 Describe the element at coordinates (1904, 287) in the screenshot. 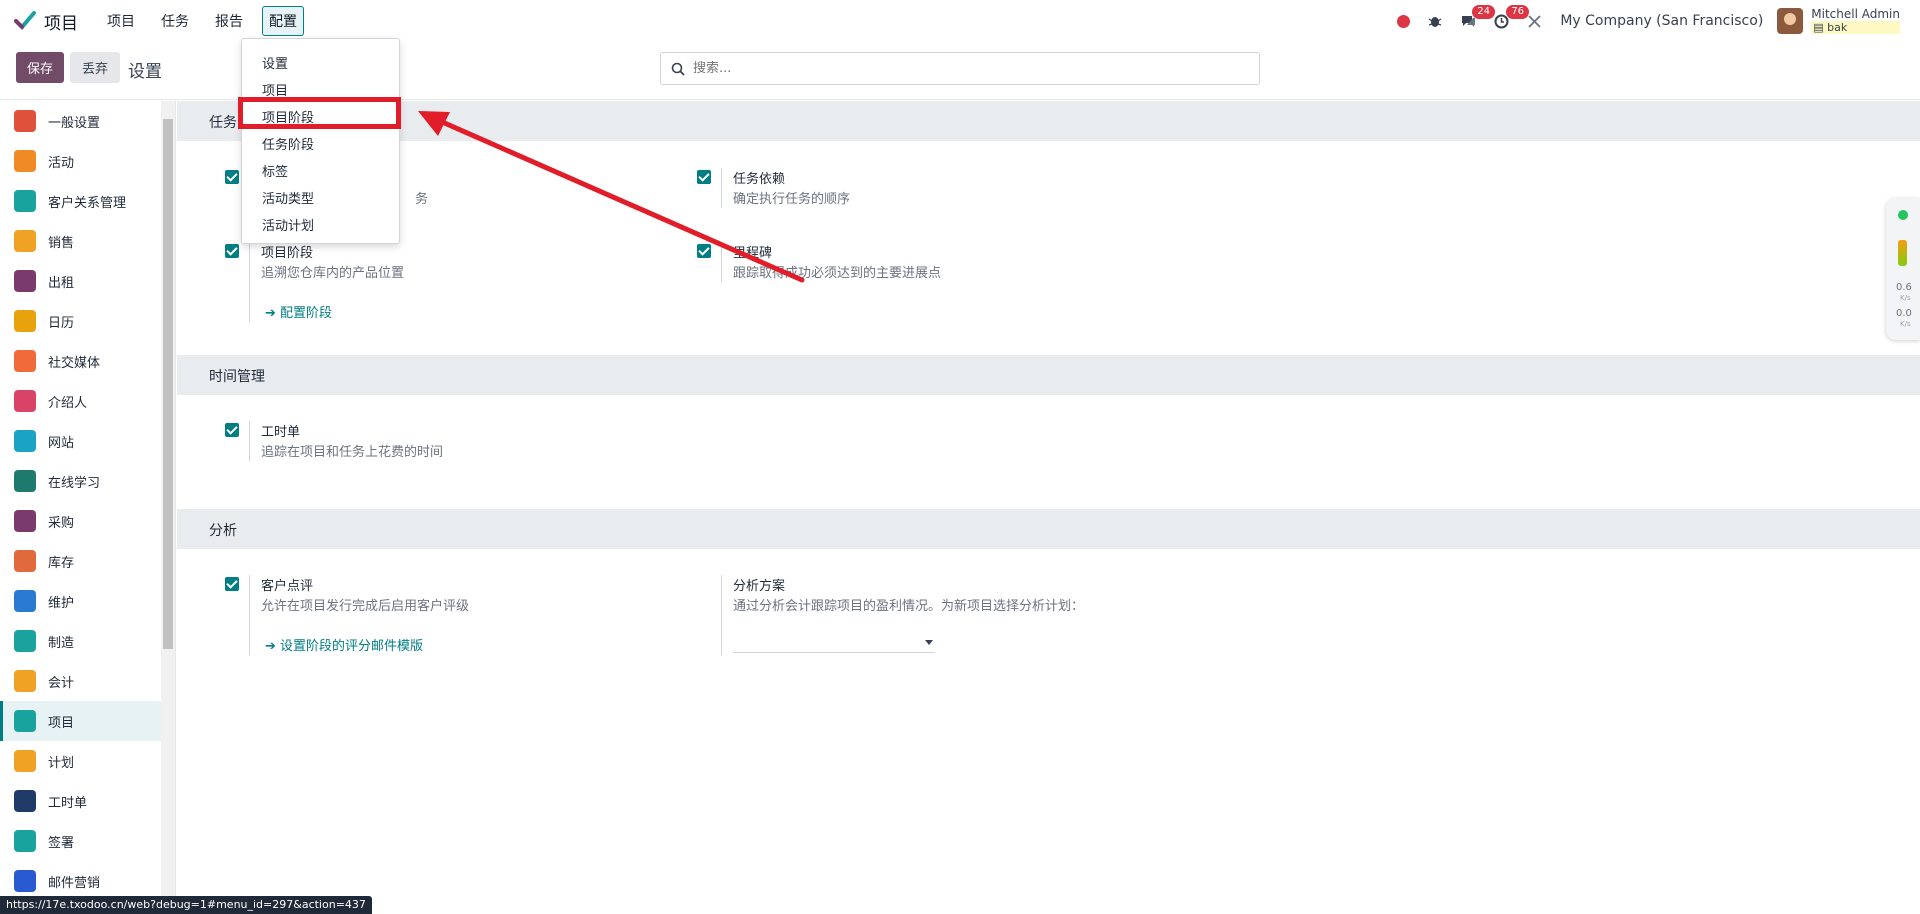

I see `upload-speed: 0.6` at that location.